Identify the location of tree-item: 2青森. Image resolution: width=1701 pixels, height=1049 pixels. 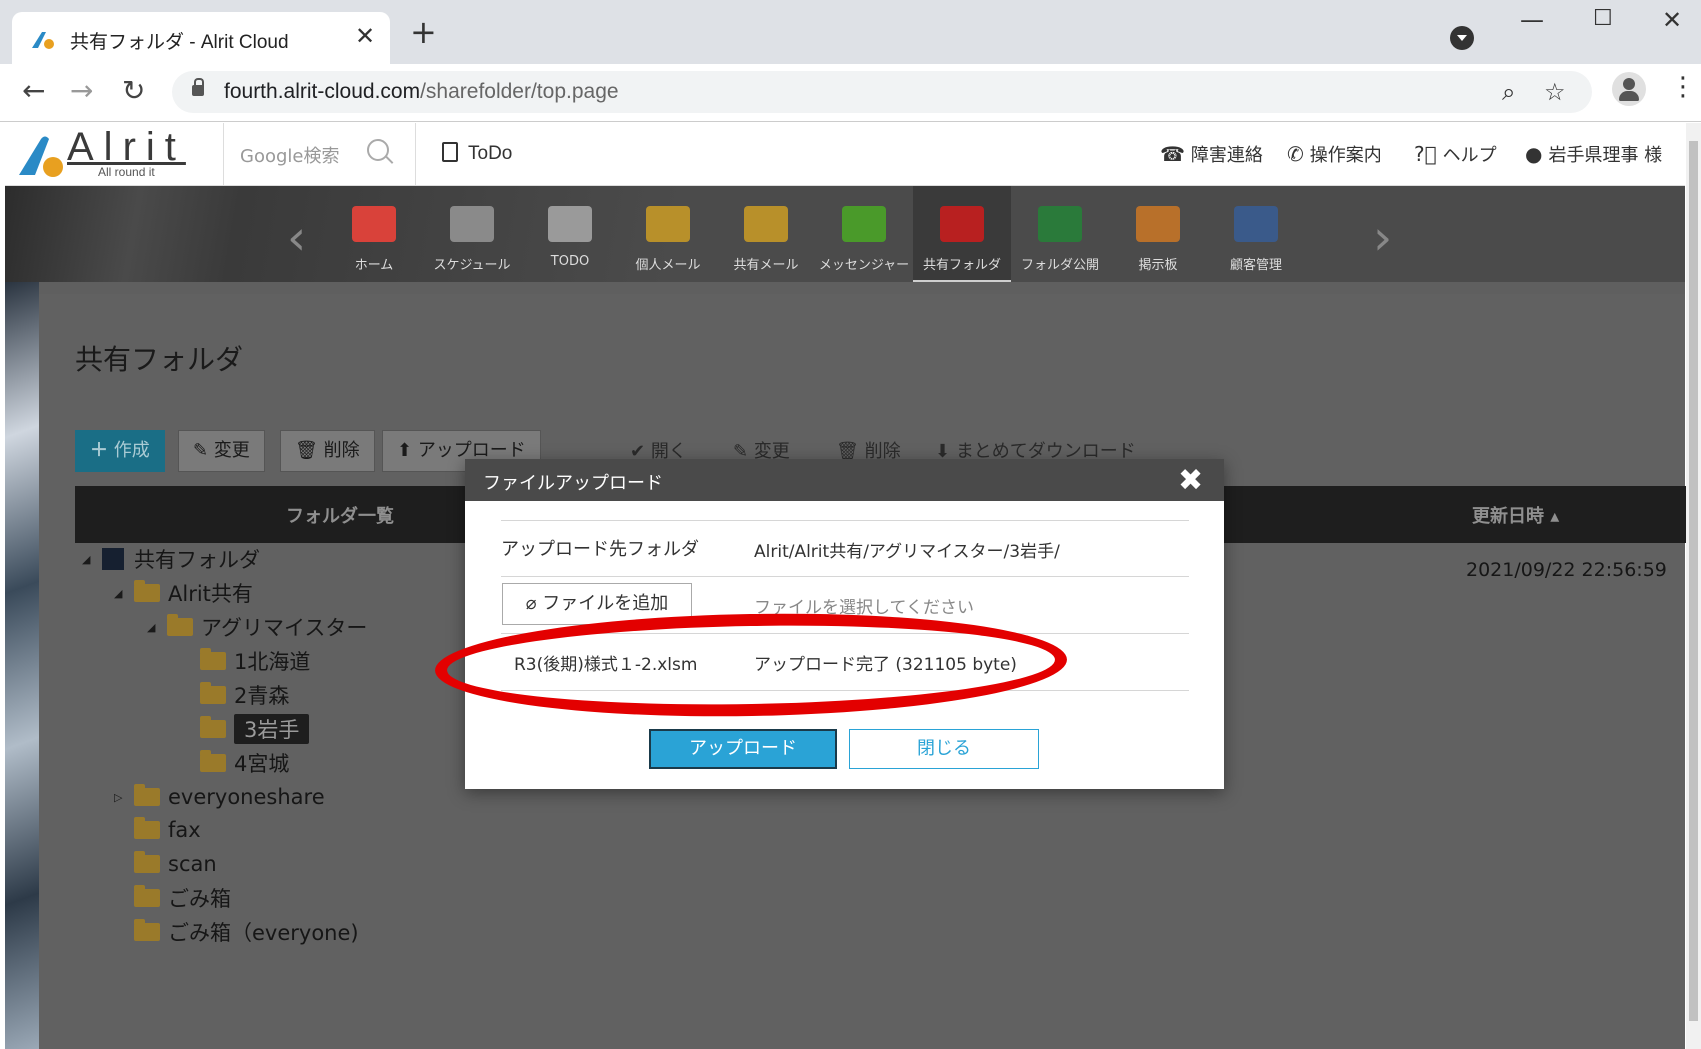
(234, 695).